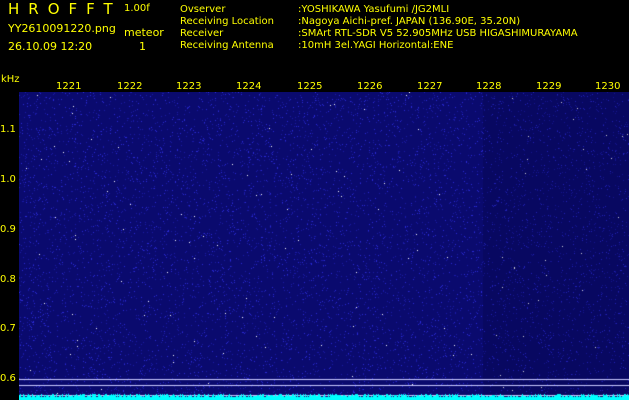 Image resolution: width=629 pixels, height=400 pixels. I want to click on info-label: Receiving Location, so click(227, 21).